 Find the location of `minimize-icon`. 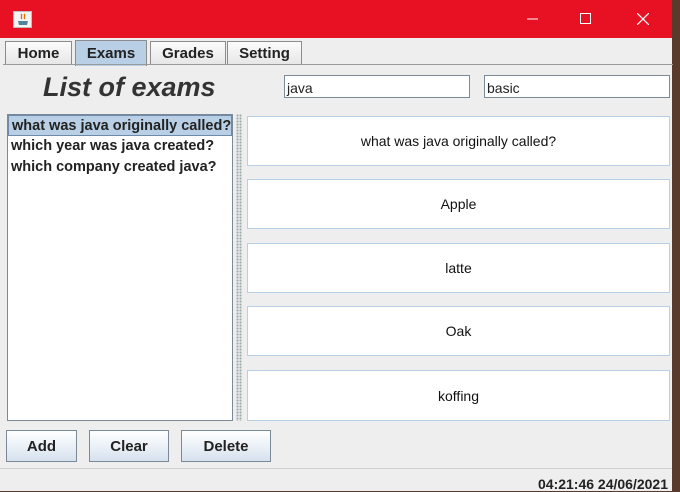

minimize-icon is located at coordinates (532, 19).